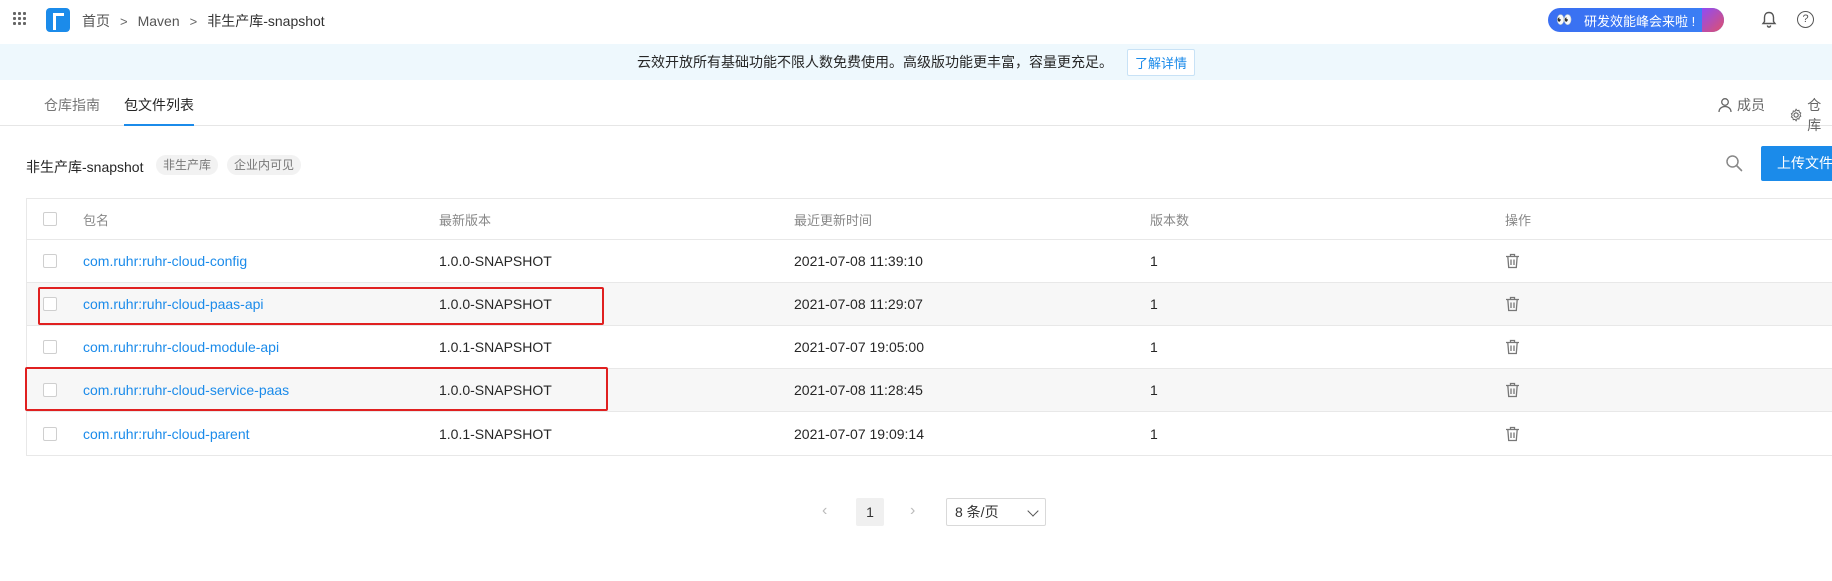 Image resolution: width=1832 pixels, height=581 pixels. Describe the element at coordinates (1796, 115) in the screenshot. I see `gear-icon` at that location.